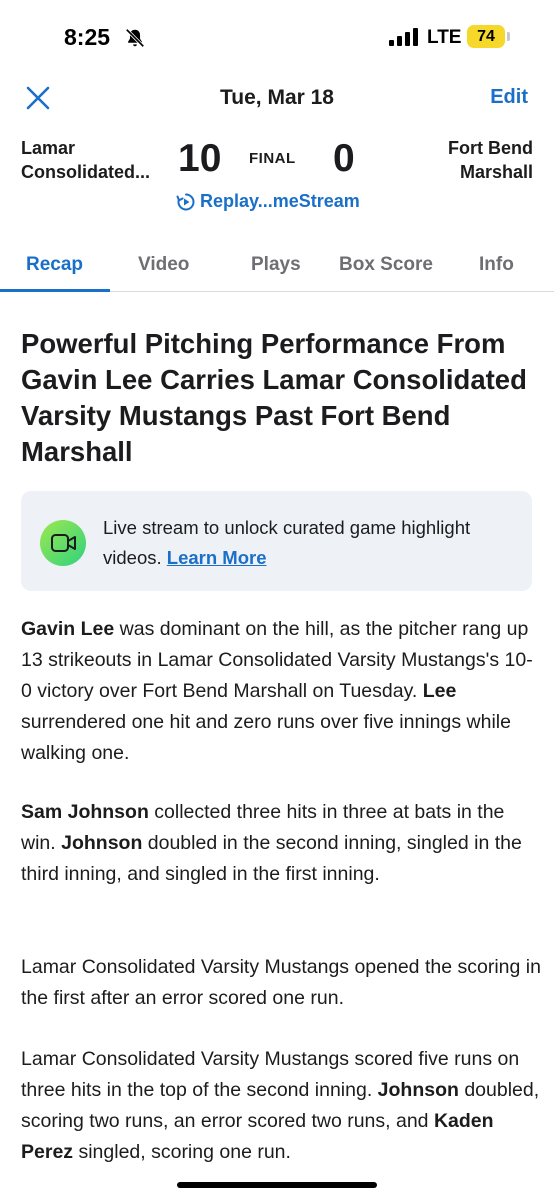  I want to click on home-score: 10, so click(200, 158).